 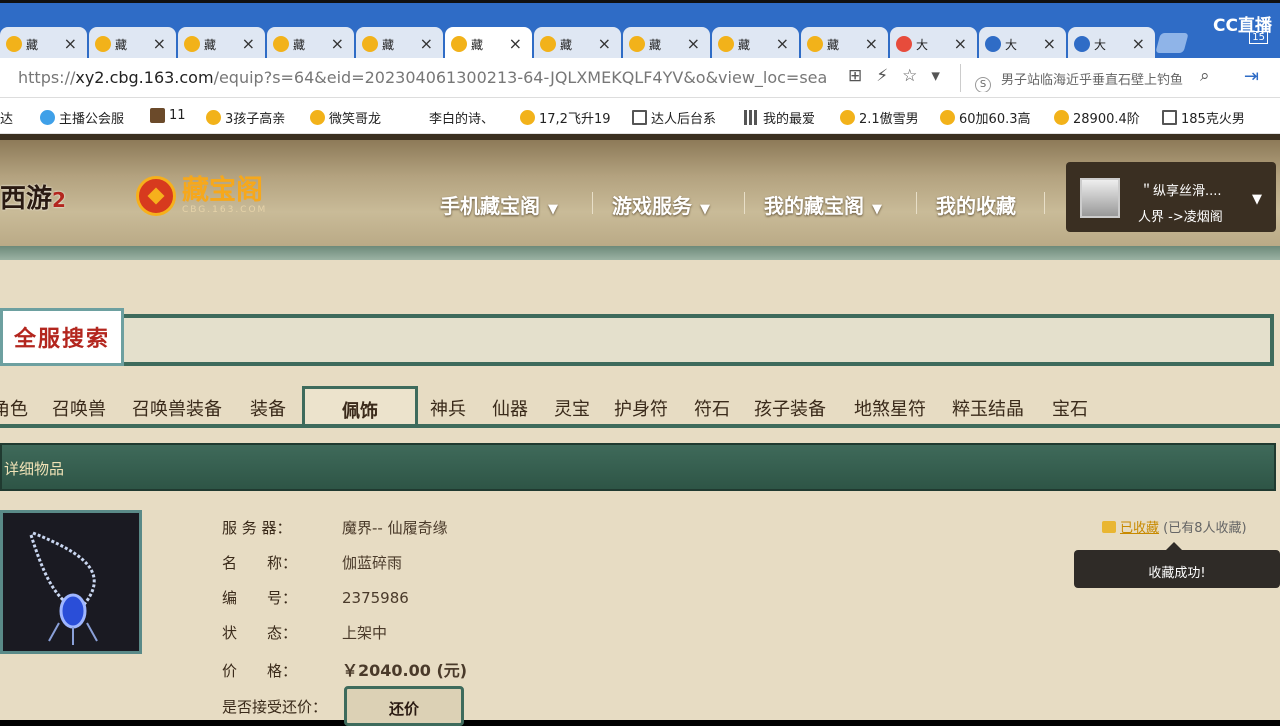 I want to click on counter-offer-button: 还价, so click(x=404, y=706).